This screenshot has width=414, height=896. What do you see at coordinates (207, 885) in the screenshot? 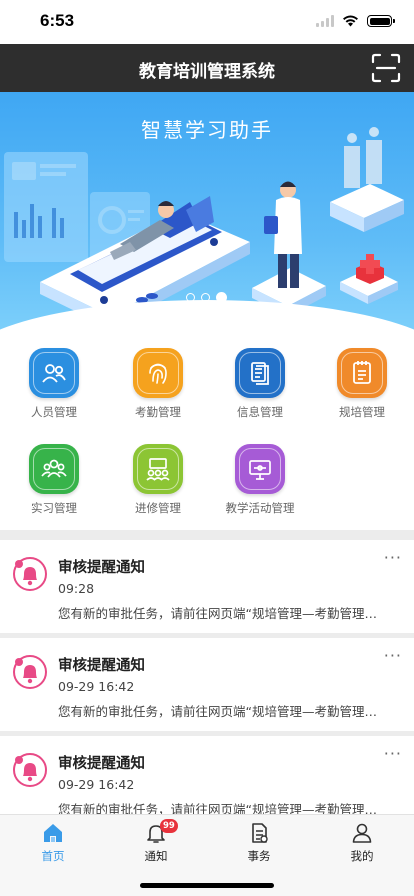
I see `home-indicator` at bounding box center [207, 885].